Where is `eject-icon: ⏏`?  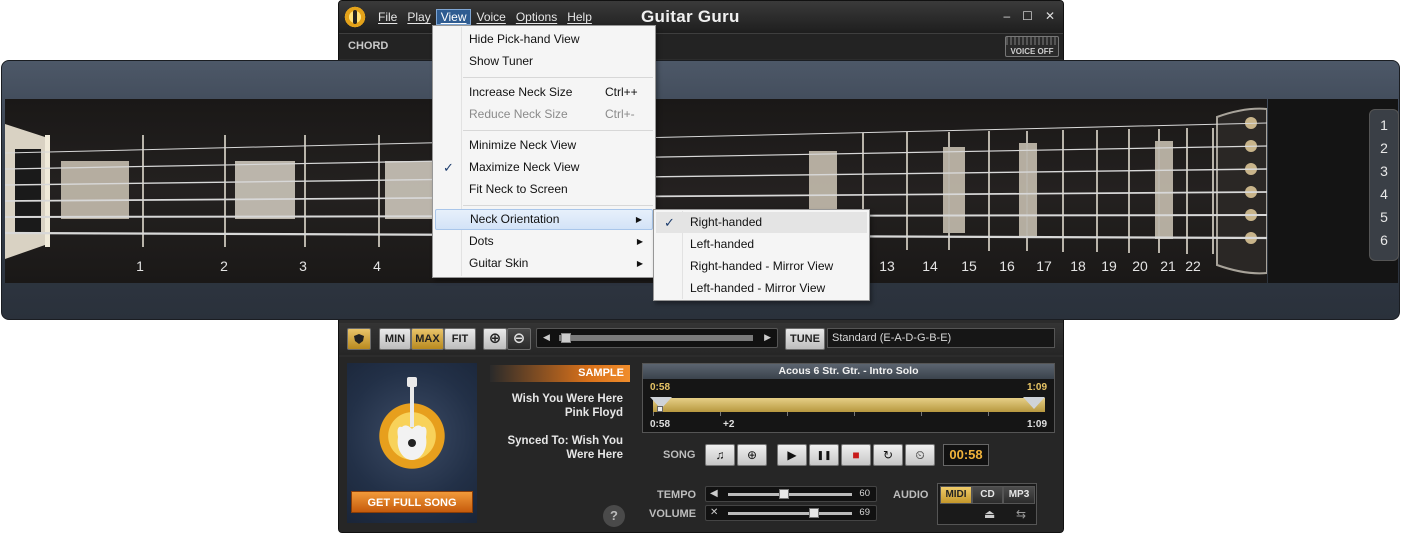 eject-icon: ⏏ is located at coordinates (989, 514).